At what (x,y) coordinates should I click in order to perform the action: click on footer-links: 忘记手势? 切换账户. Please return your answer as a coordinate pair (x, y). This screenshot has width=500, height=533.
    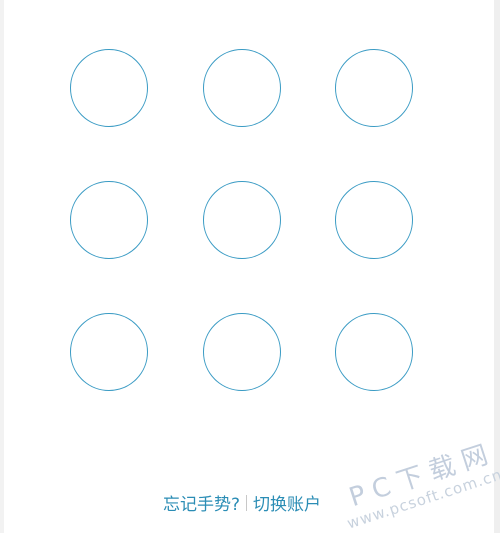
    Looking at the image, I should click on (242, 502).